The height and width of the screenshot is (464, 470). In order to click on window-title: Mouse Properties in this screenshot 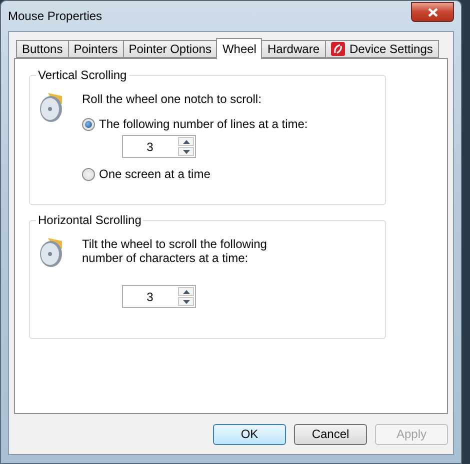, I will do `click(55, 16)`.